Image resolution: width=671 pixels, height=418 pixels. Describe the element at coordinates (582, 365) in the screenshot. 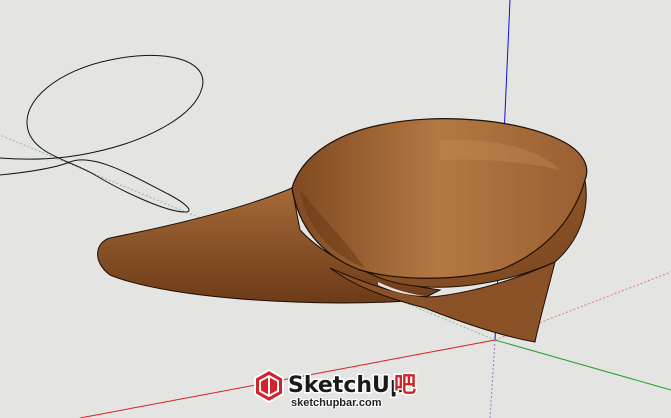

I see `green-axis-right` at that location.